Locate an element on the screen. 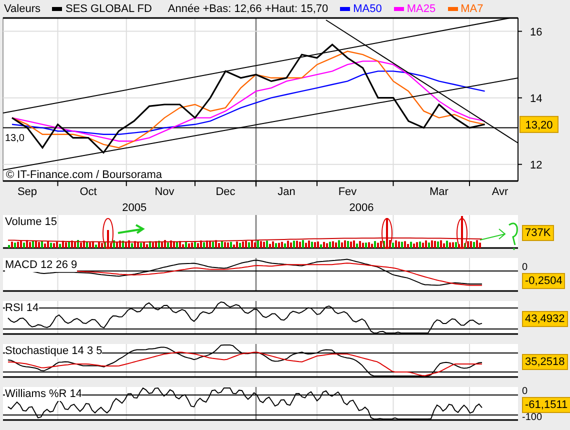  indicator-value-badge: 43,4932 is located at coordinates (545, 318).